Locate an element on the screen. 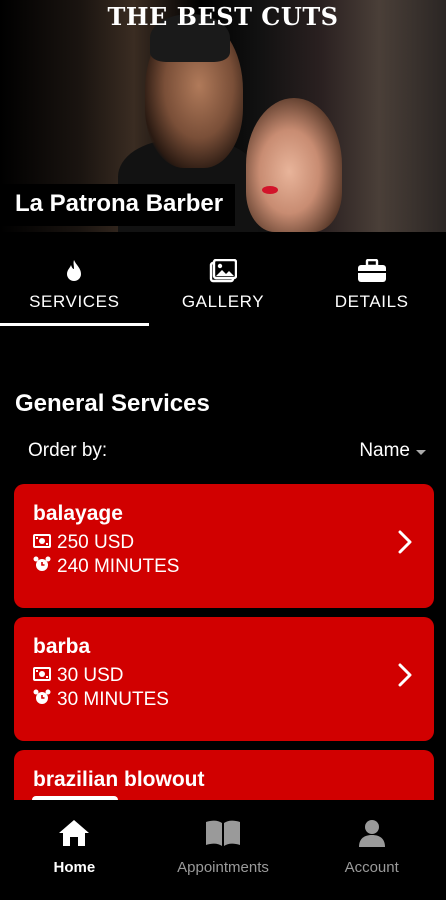 This screenshot has width=446, height=900. service-price-row: 30 USD is located at coordinates (233, 676).